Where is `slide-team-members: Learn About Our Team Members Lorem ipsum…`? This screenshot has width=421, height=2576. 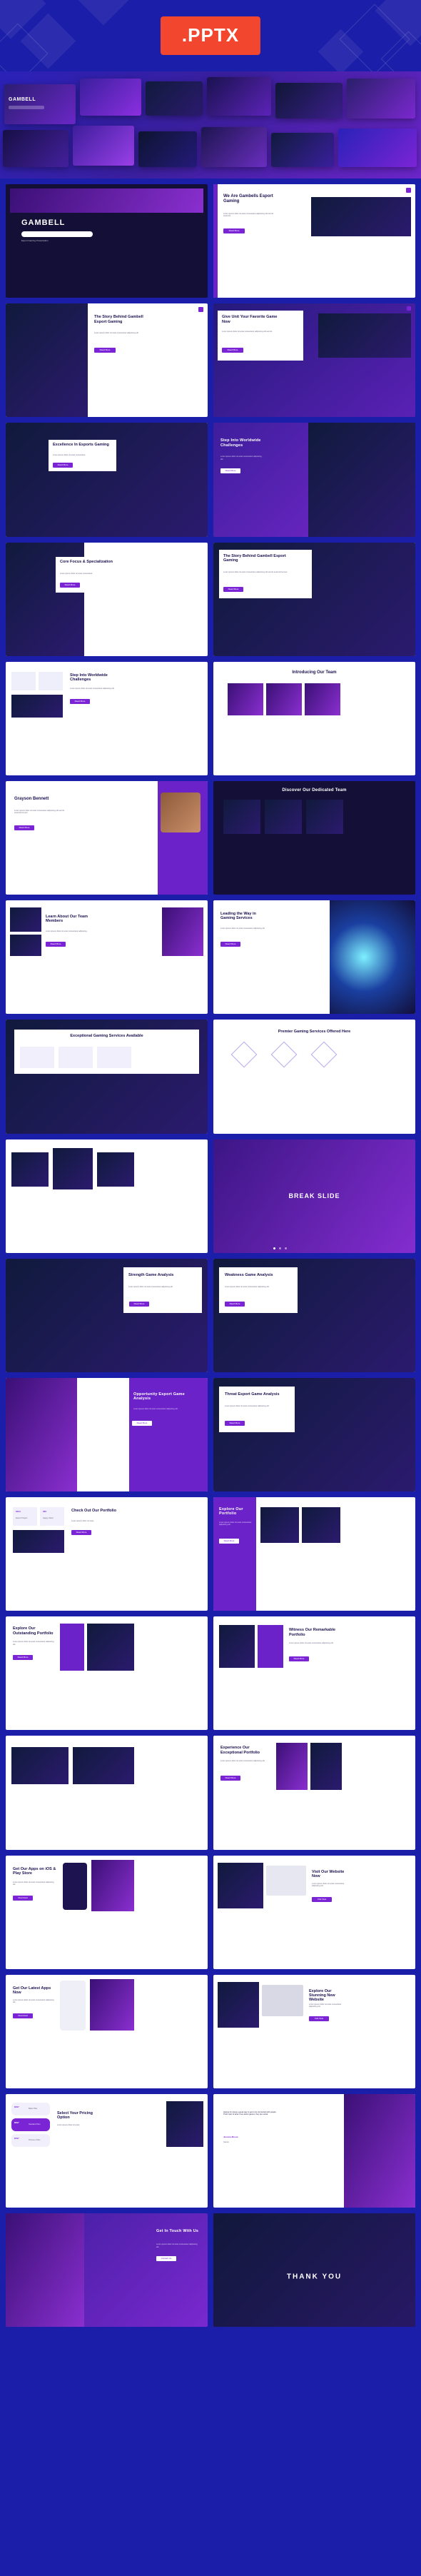 slide-team-members: Learn About Our Team Members Lorem ipsum… is located at coordinates (107, 958).